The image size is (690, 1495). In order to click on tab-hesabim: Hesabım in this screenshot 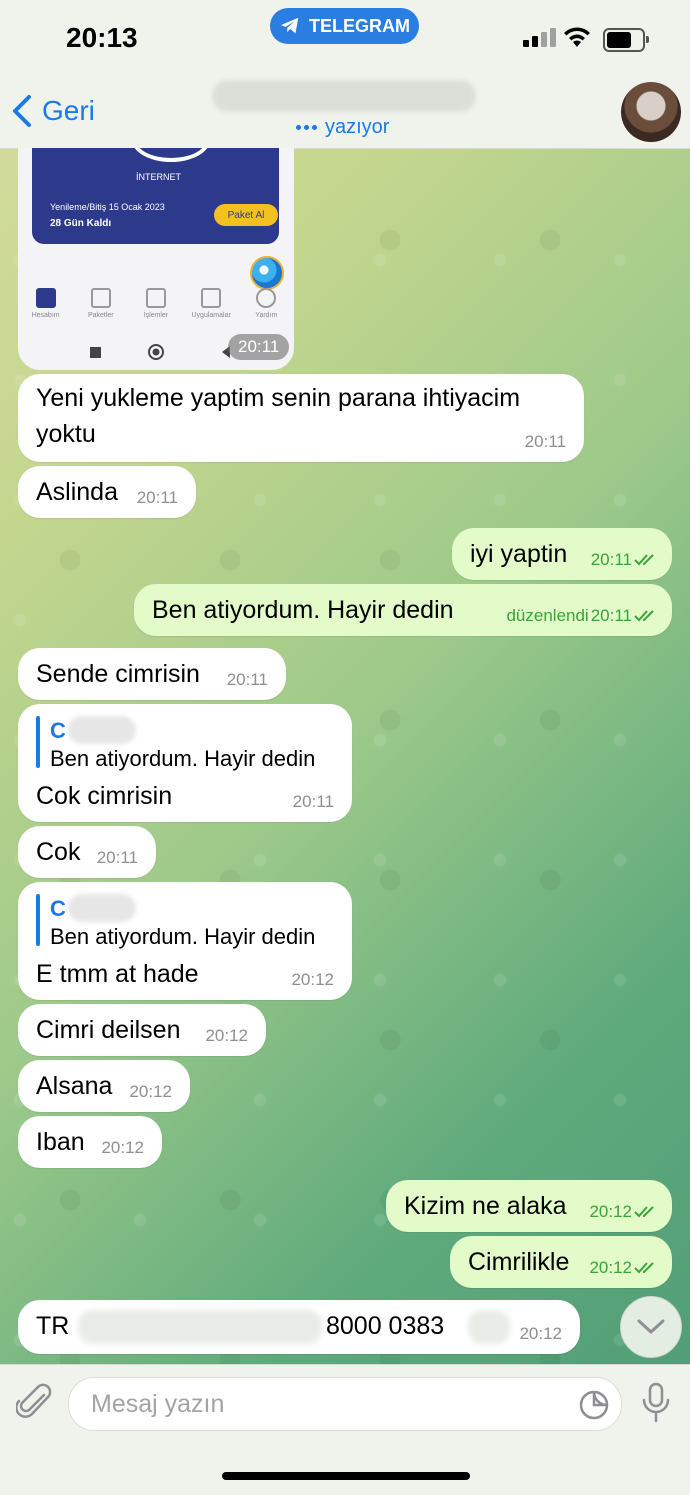, I will do `click(46, 313)`.